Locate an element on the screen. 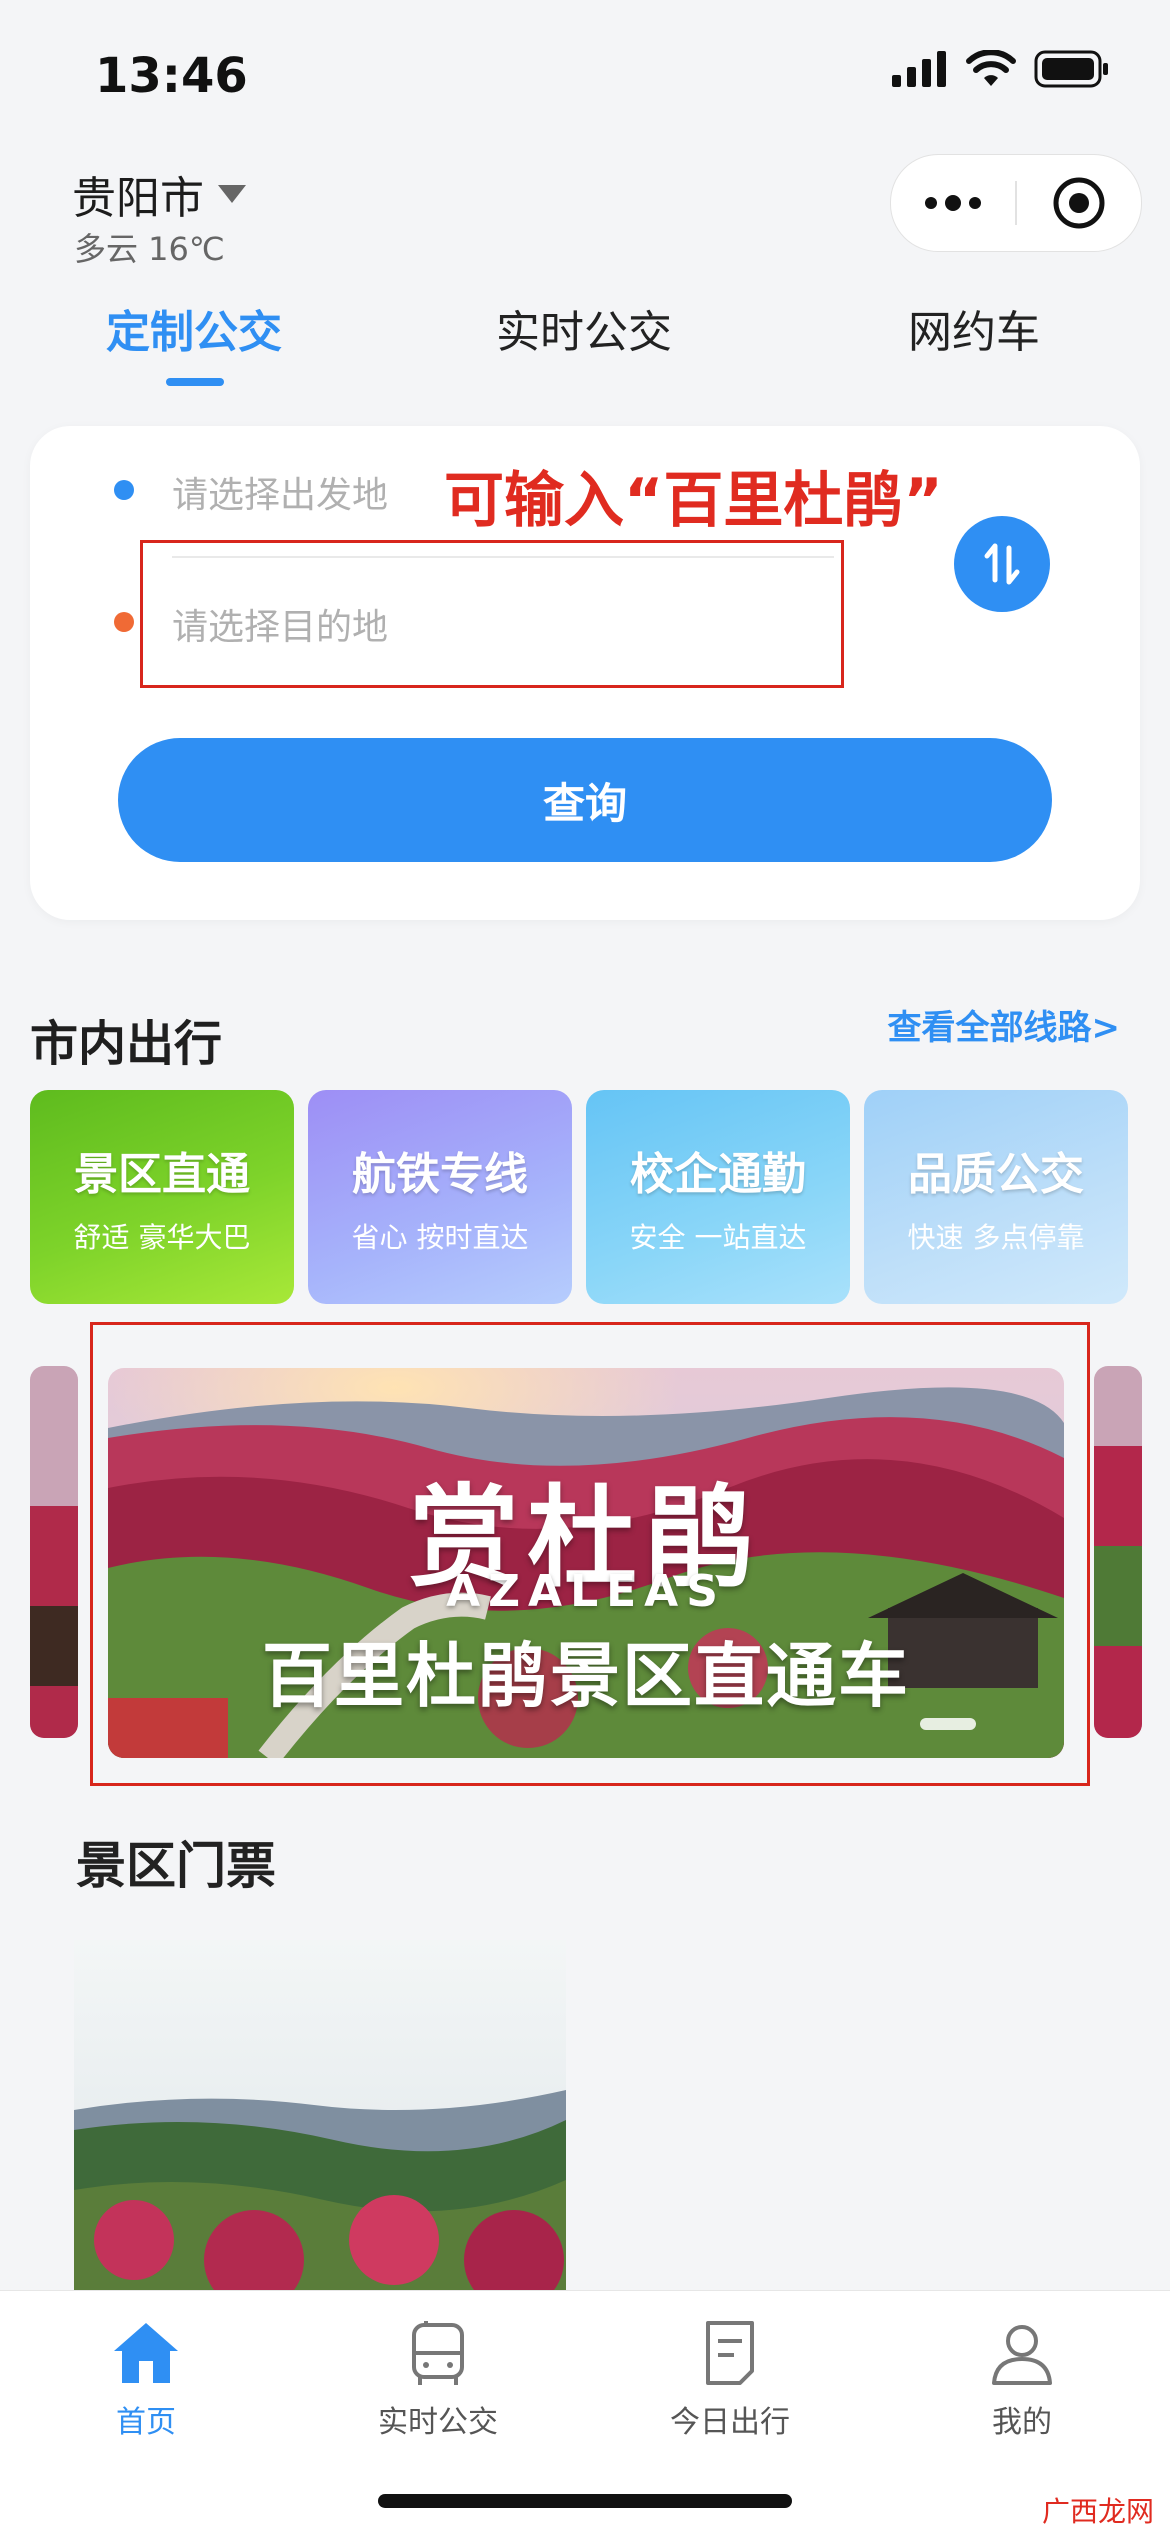 The image size is (1170, 2533). swap-icon is located at coordinates (1002, 564).